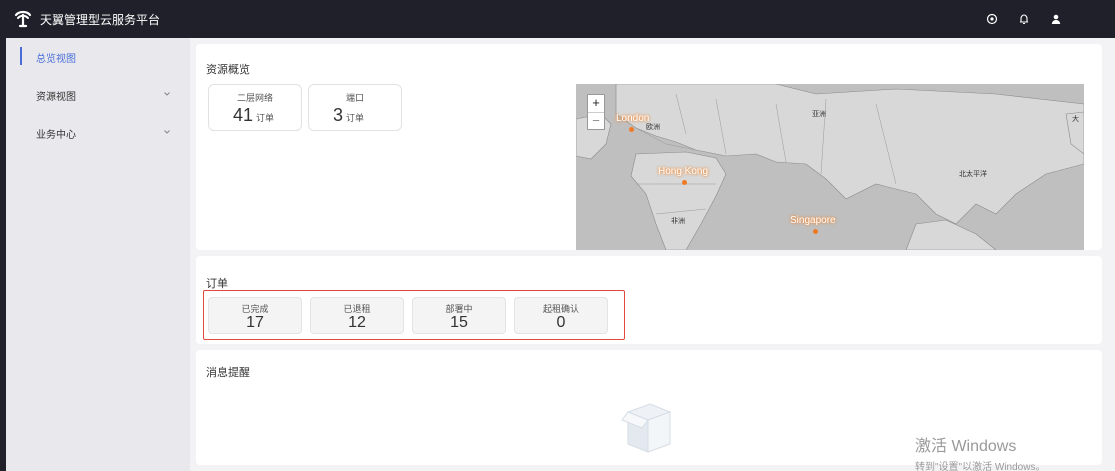 This screenshot has width=1115, height=471. I want to click on map-region-label: 大, so click(1075, 119).